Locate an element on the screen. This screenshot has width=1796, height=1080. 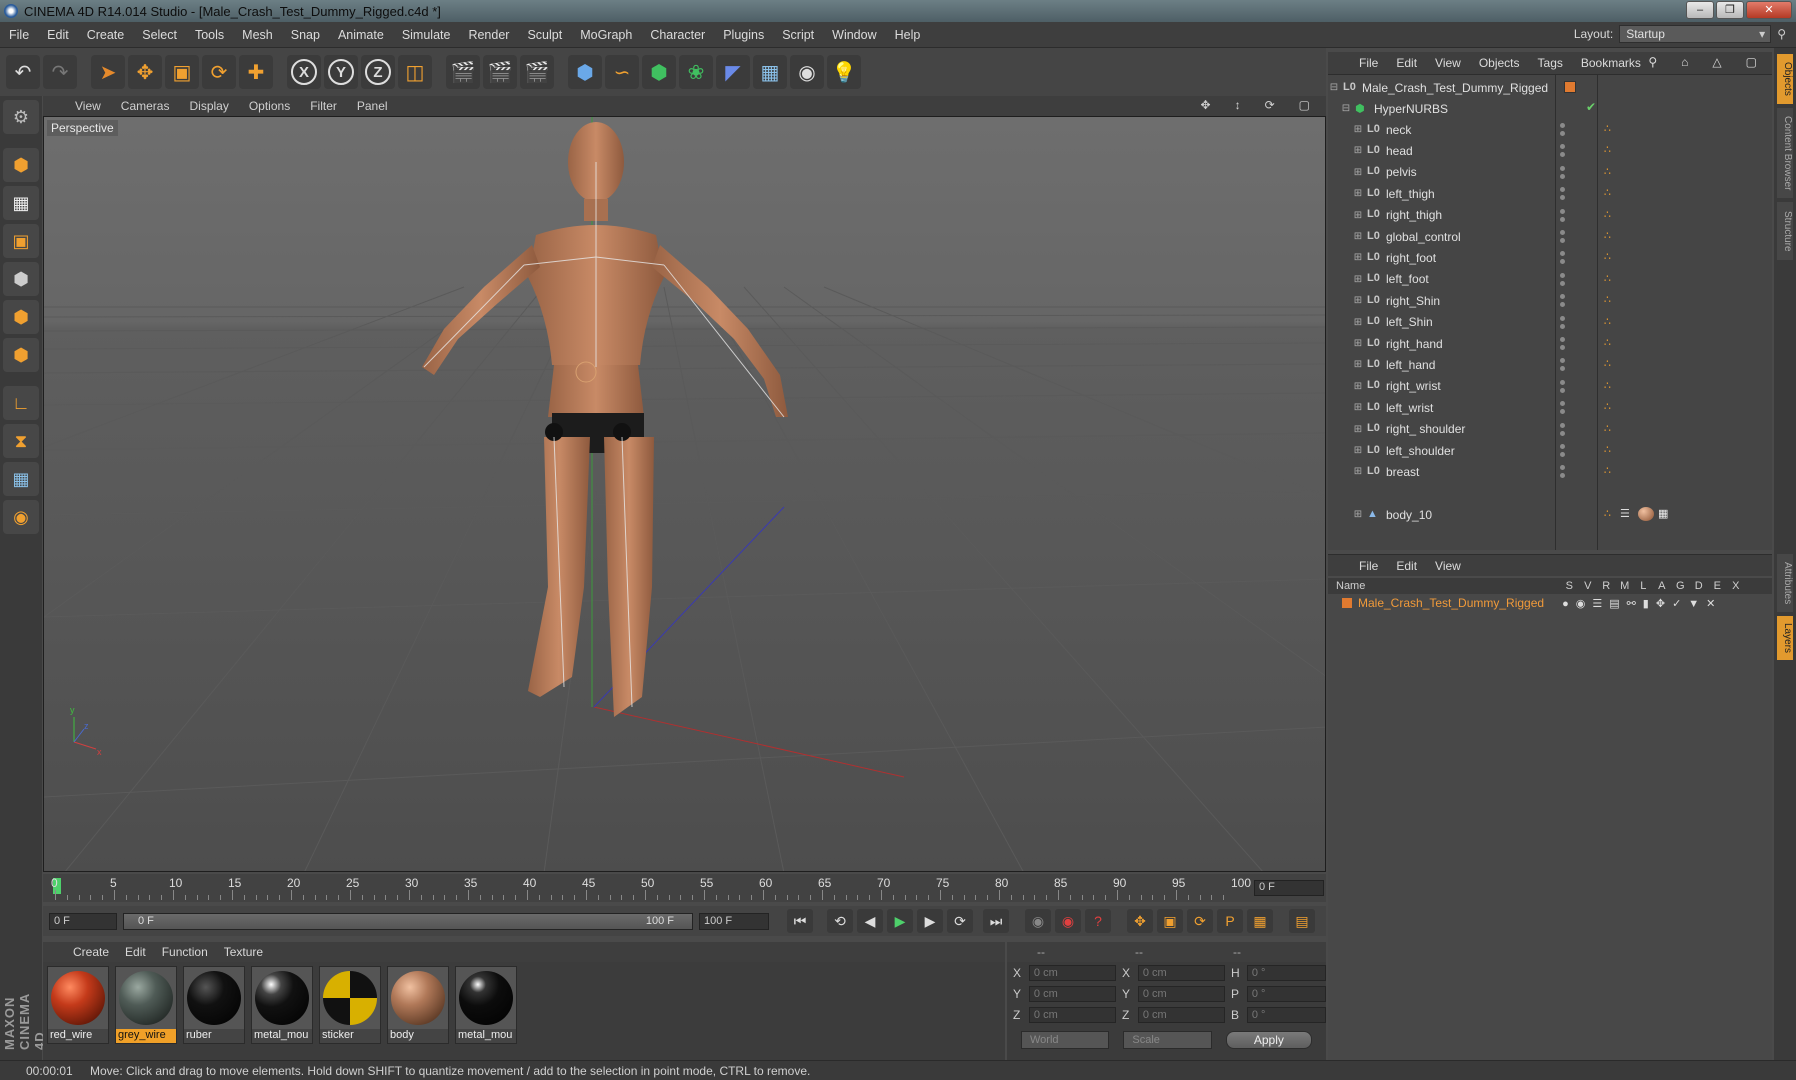
coordinate-mode-dropdown: Scale is located at coordinates (1167, 1040).